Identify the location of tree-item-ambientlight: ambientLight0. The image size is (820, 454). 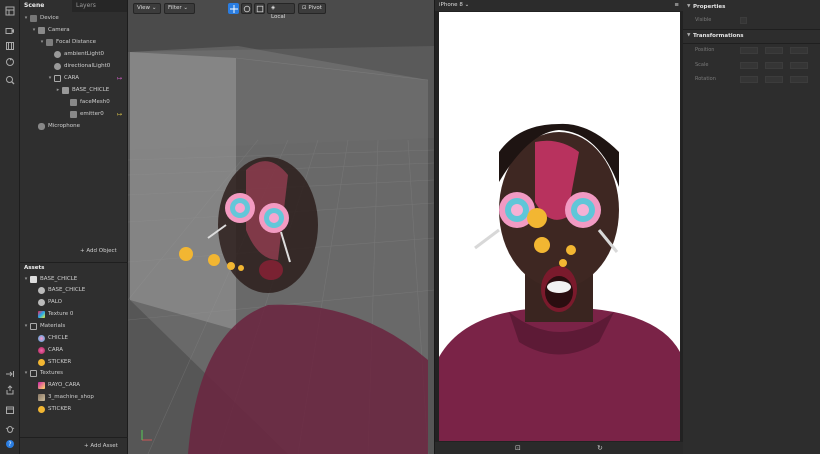
(74, 54).